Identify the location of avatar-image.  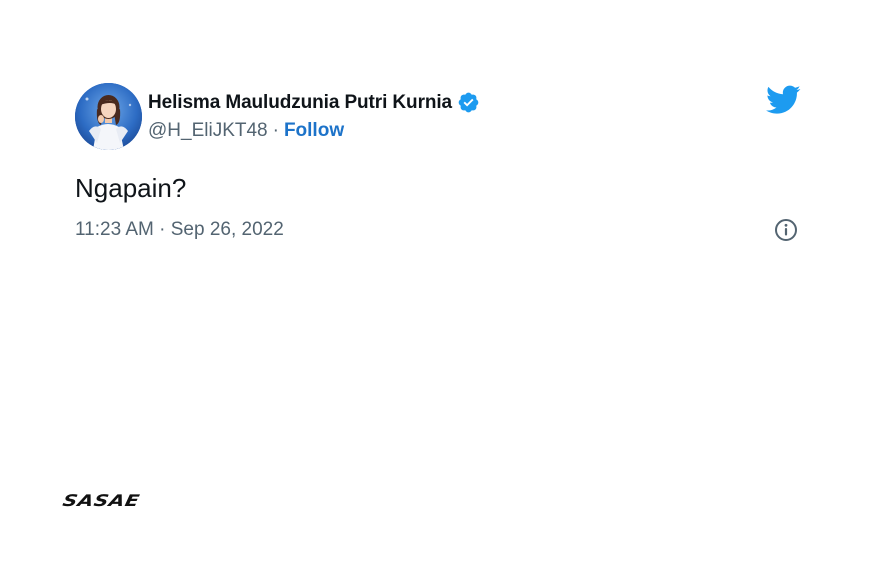
(108, 116).